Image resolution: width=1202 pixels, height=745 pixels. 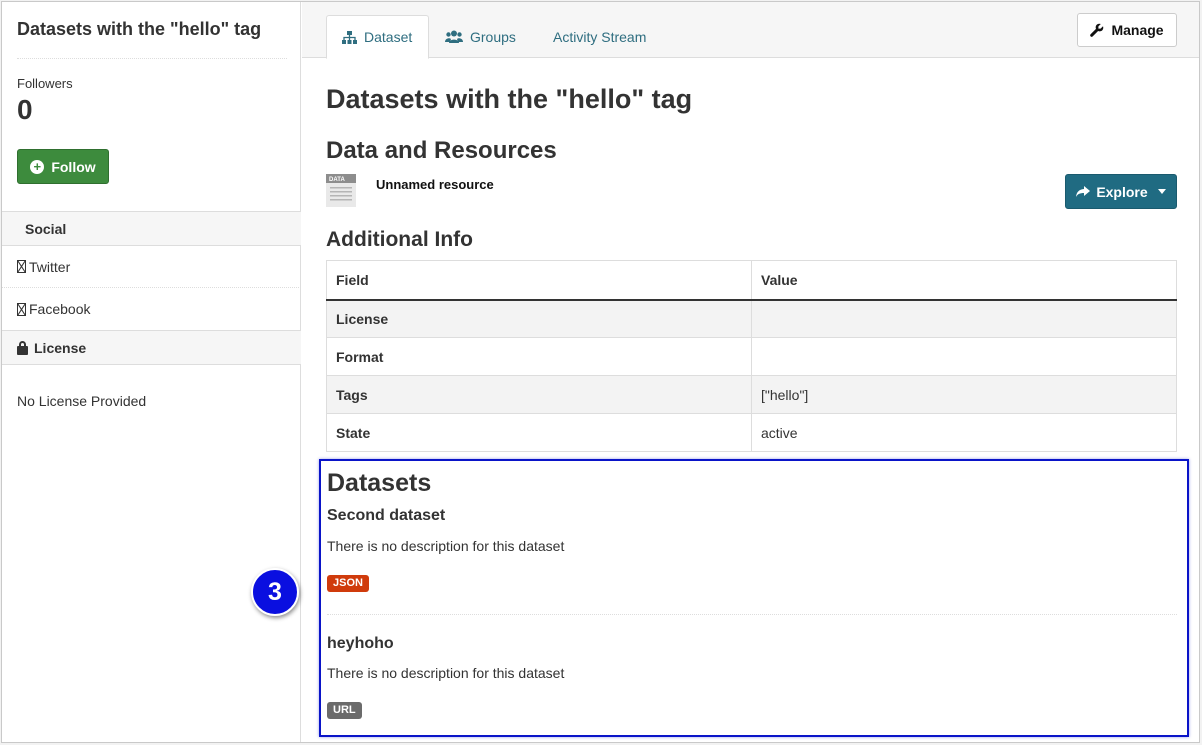 I want to click on follow-label: Follow, so click(x=73, y=166).